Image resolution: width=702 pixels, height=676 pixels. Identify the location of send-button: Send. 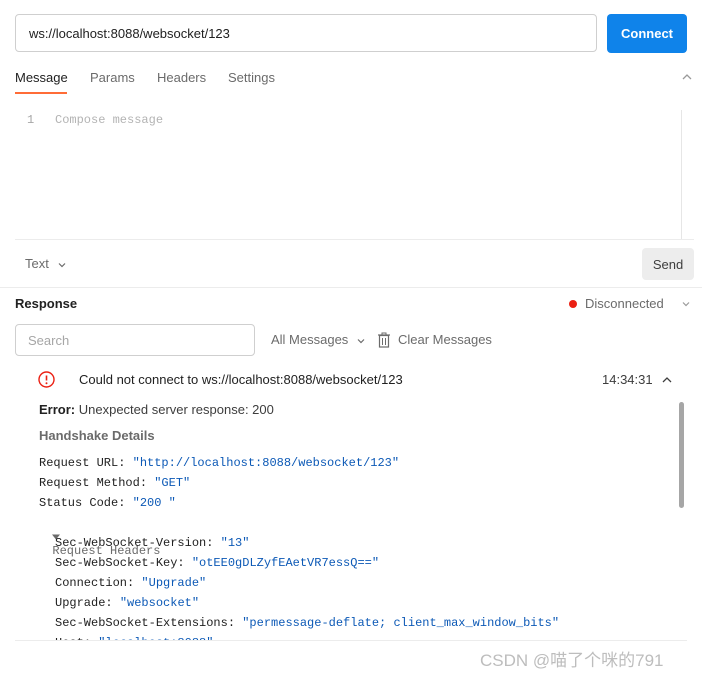
(668, 264).